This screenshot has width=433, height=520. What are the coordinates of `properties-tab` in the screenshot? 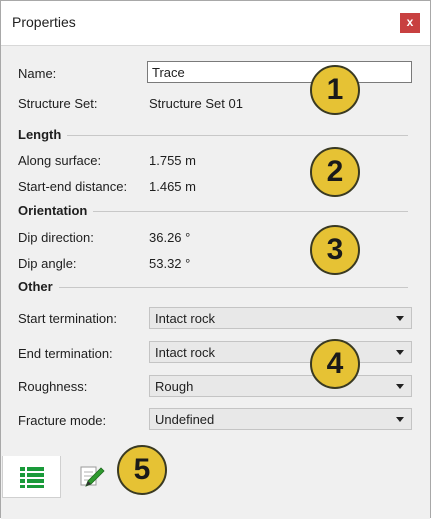 It's located at (31, 477).